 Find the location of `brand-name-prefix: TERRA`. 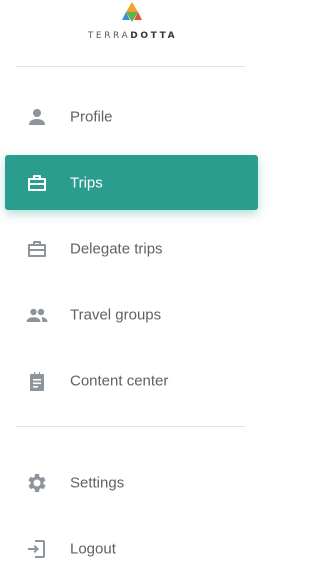

brand-name-prefix: TERRA is located at coordinates (109, 36).